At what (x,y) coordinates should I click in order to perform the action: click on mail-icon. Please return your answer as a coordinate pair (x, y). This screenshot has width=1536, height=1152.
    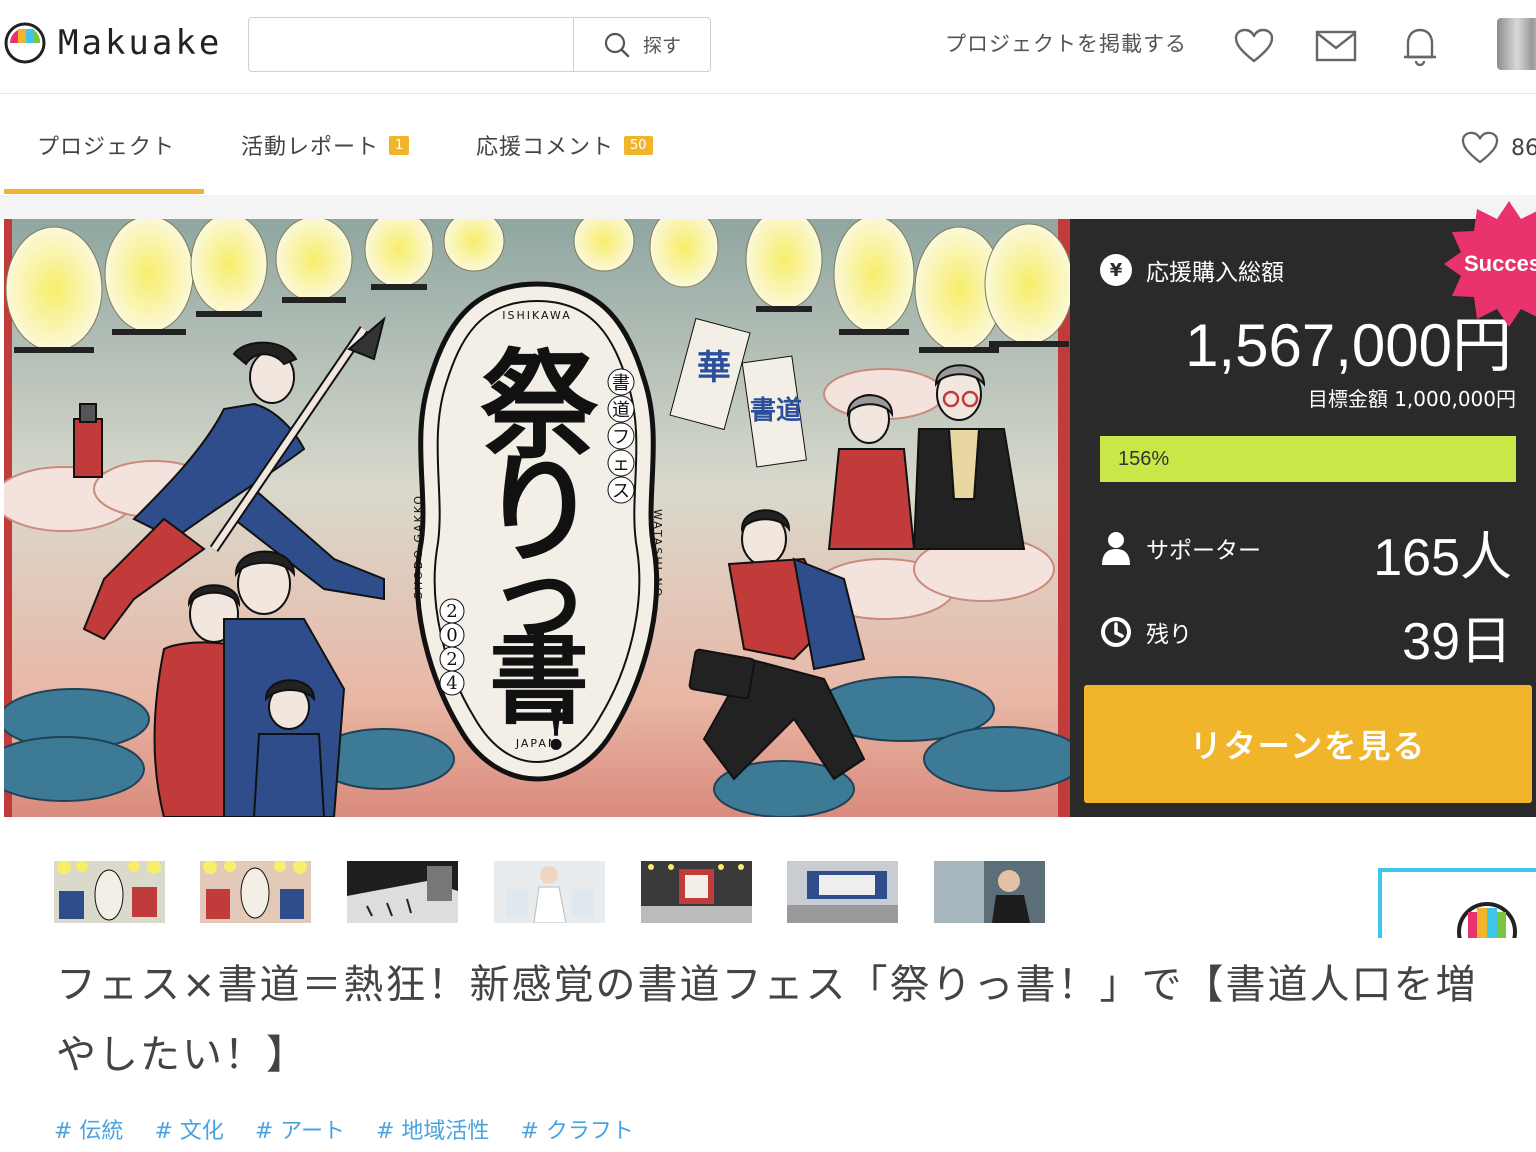
    Looking at the image, I should click on (1336, 46).